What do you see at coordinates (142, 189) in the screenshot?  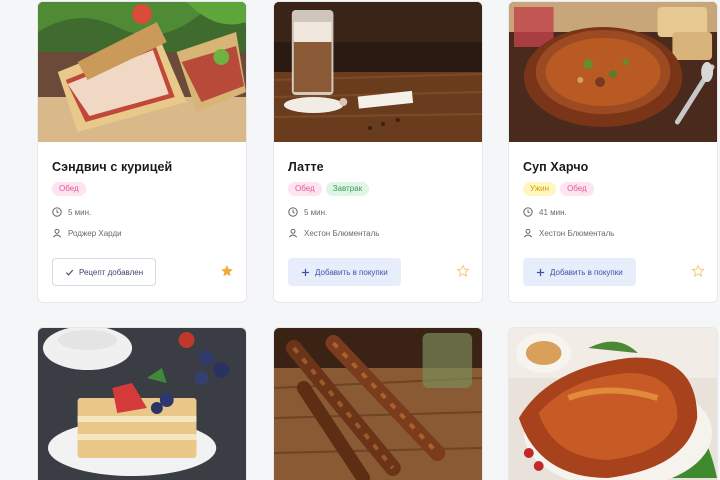 I see `tag-list: Обед` at bounding box center [142, 189].